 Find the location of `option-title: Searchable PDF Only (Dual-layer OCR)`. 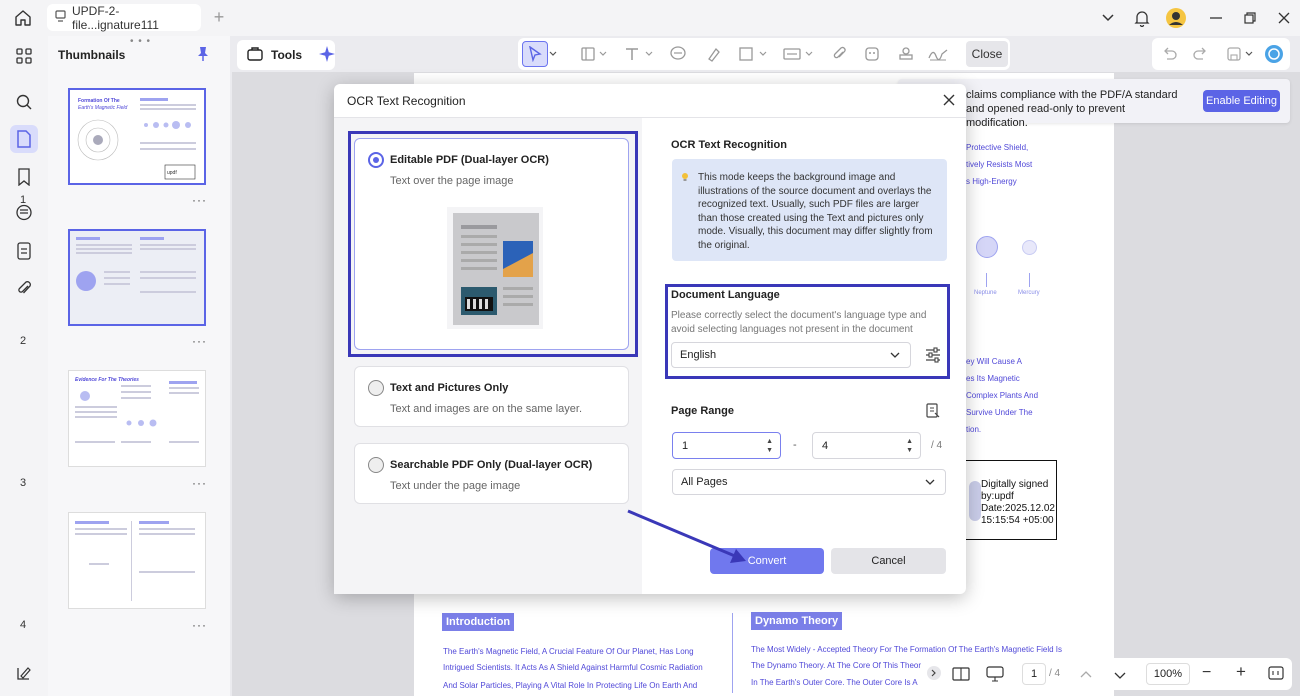

option-title: Searchable PDF Only (Dual-layer OCR) is located at coordinates (491, 465).